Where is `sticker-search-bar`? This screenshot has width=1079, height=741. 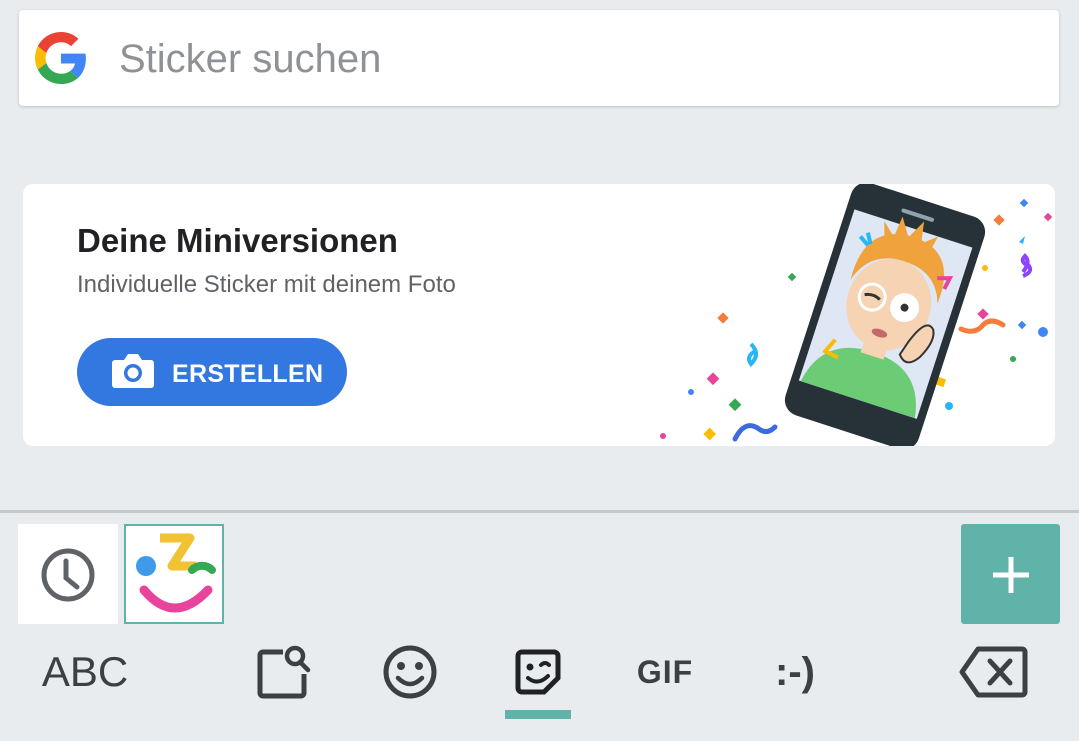
sticker-search-bar is located at coordinates (539, 58).